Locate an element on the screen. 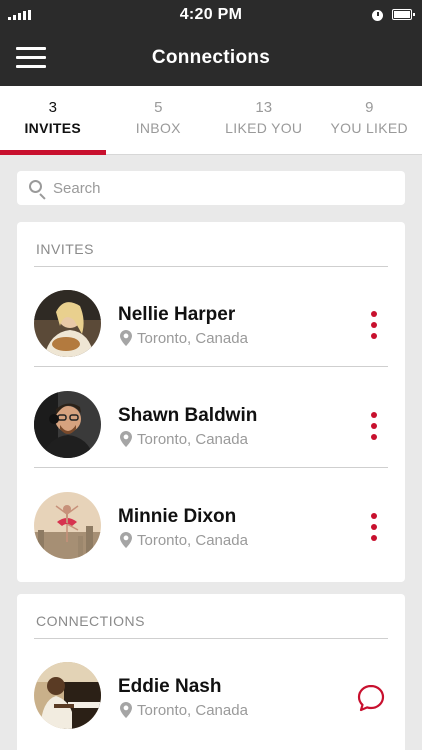 This screenshot has height=750, width=422. battery-icon is located at coordinates (403, 14).